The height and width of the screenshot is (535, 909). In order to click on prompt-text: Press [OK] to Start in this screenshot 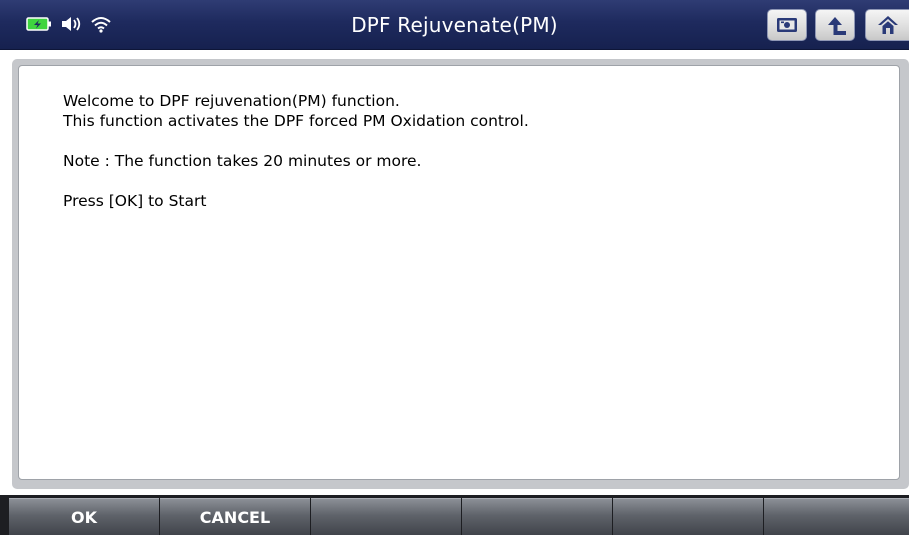, I will do `click(135, 201)`.